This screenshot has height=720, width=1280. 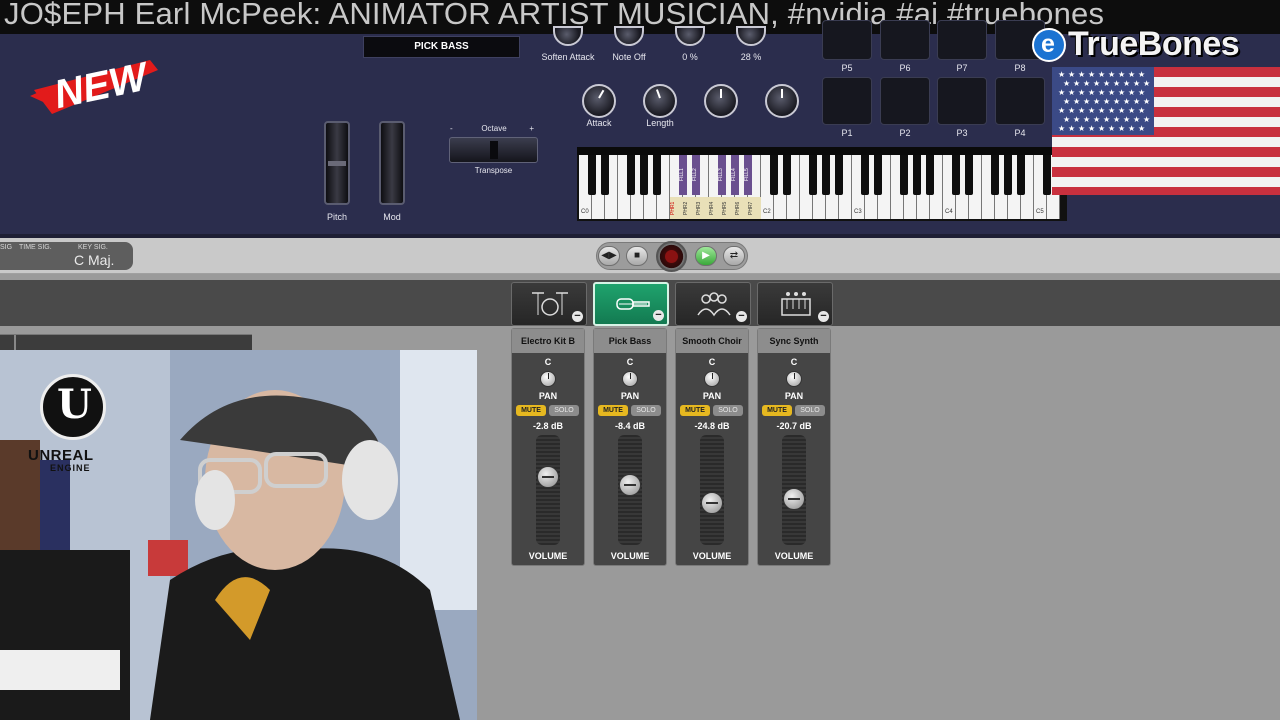 I want to click on channel-name: Sync Synth, so click(x=794, y=341).